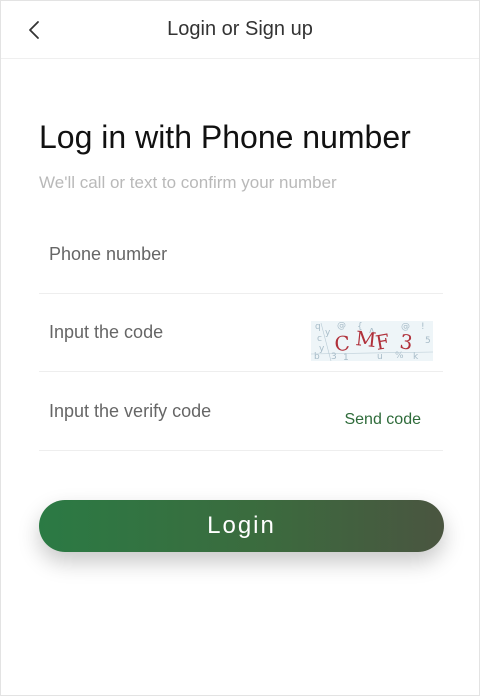  I want to click on phone-number-input, so click(174, 254).